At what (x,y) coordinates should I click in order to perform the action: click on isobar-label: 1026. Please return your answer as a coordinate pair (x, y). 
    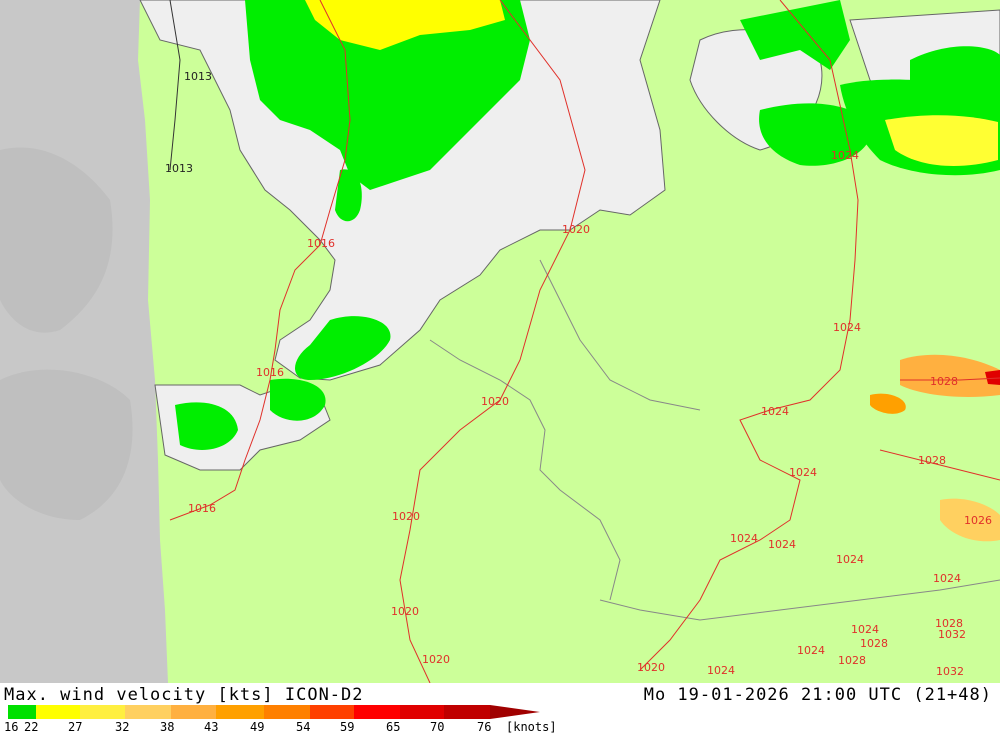
    Looking at the image, I should click on (978, 520).